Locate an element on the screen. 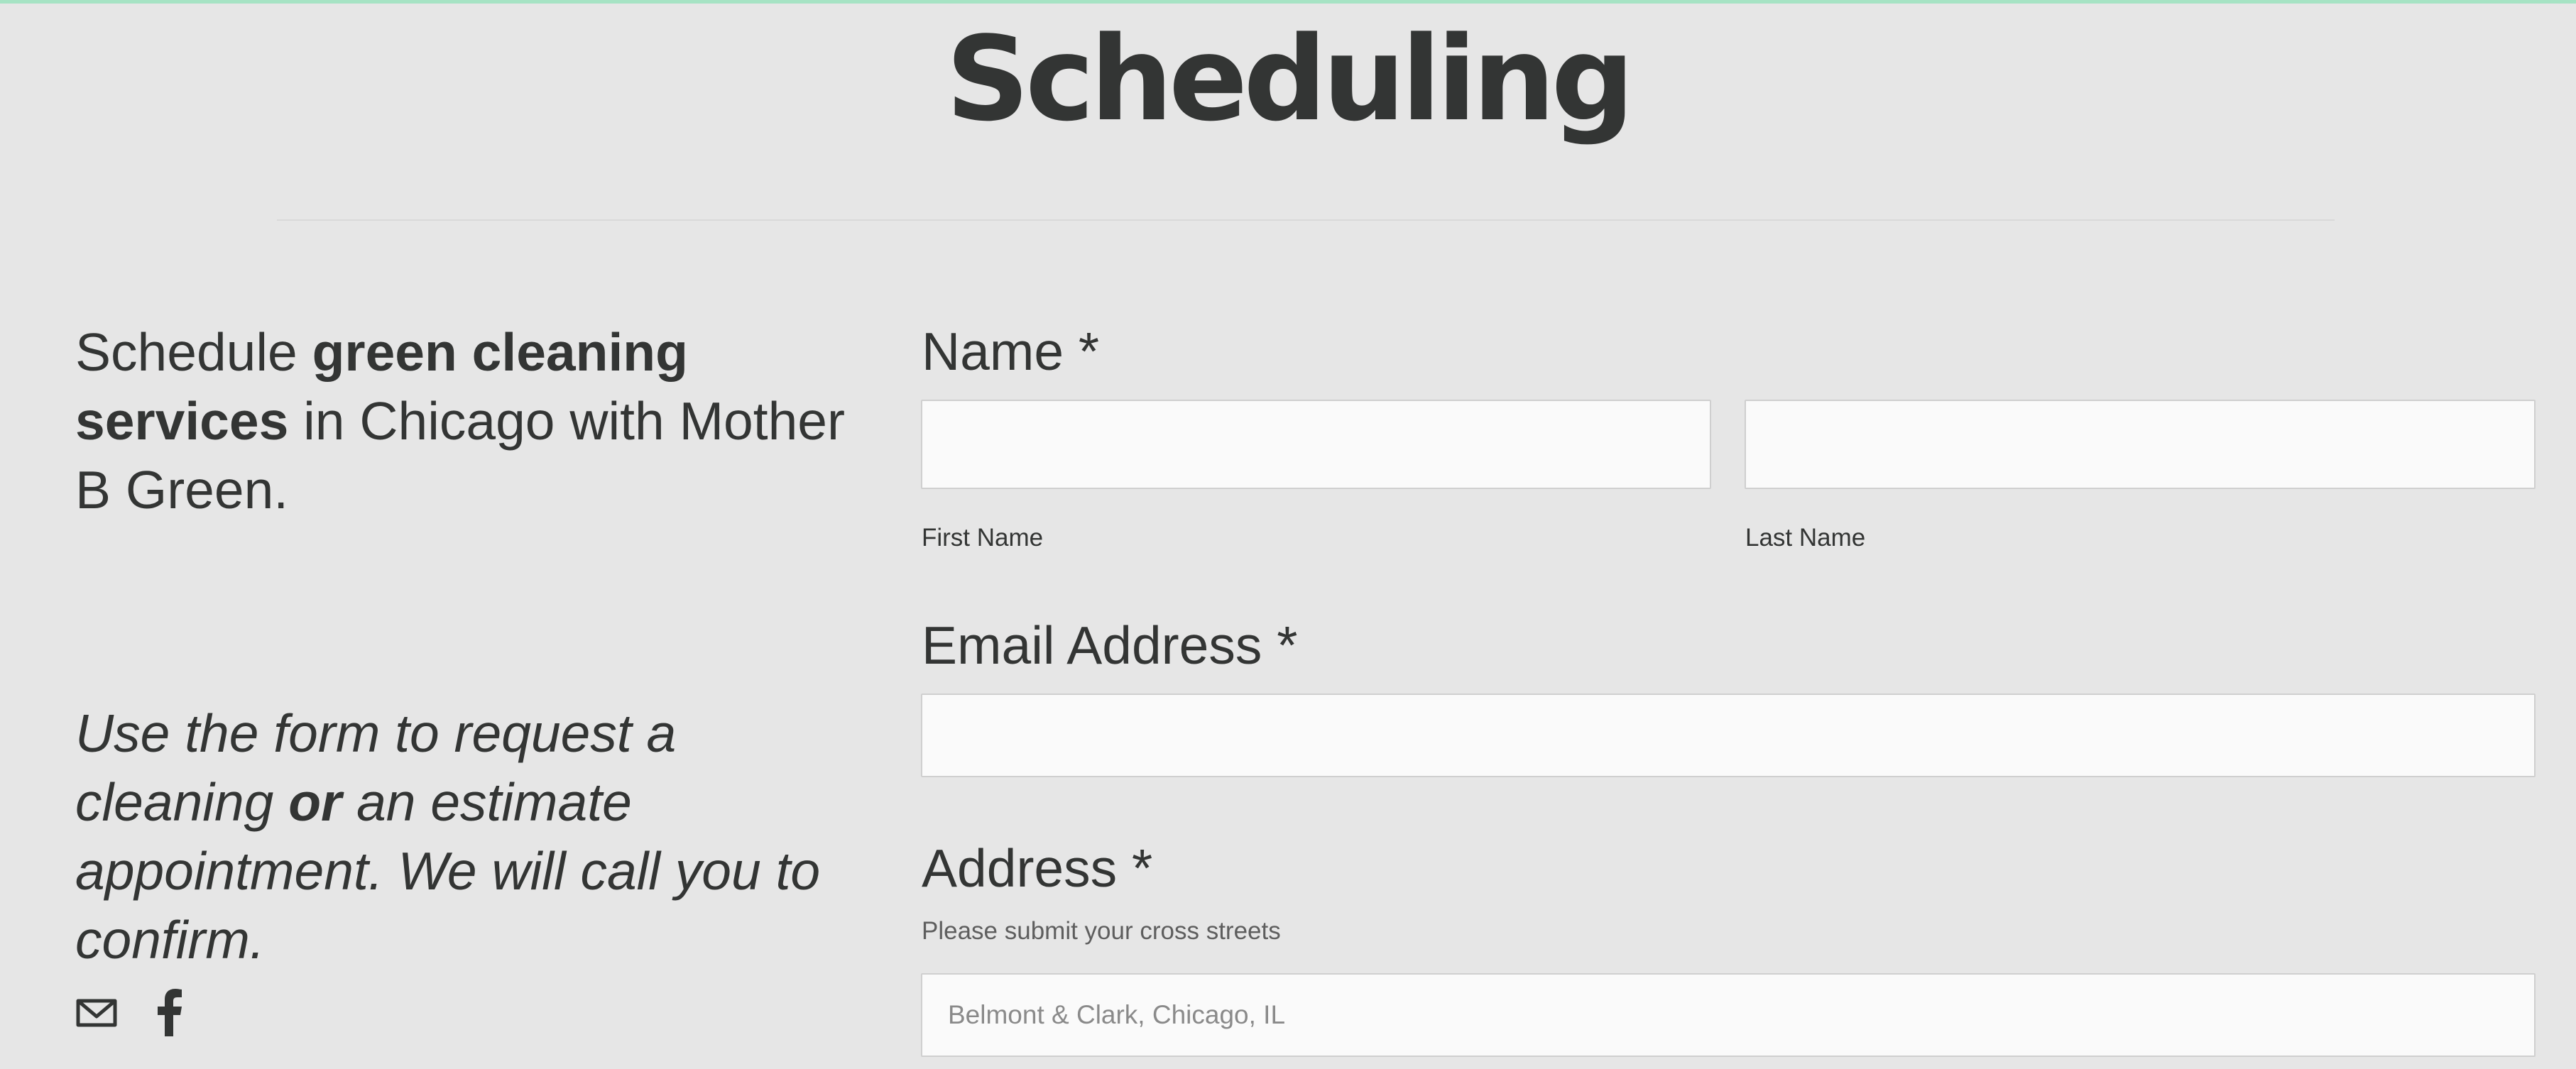 Image resolution: width=2576 pixels, height=1069 pixels. name-label: Name * is located at coordinates (1011, 351).